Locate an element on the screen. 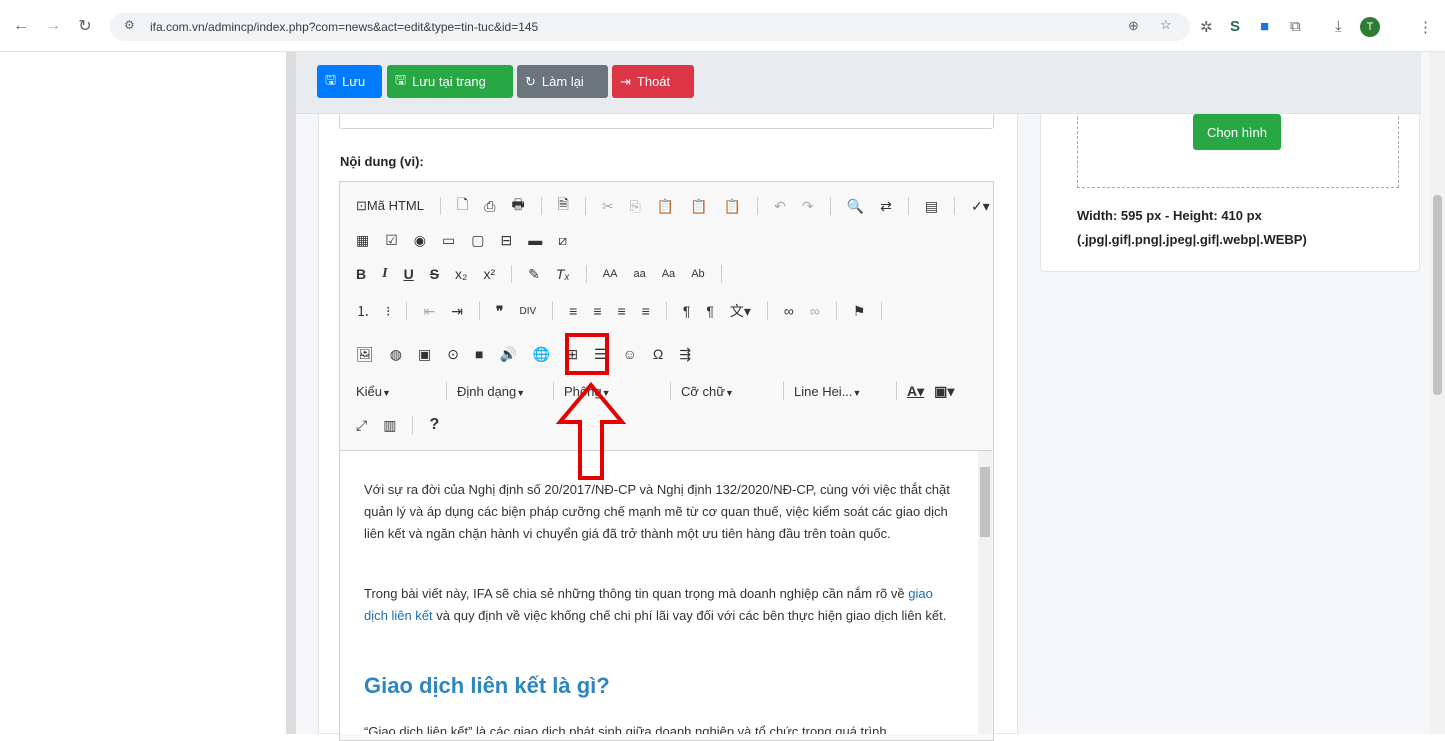 This screenshot has height=741, width=1445. youtube-icon: ▣ is located at coordinates (424, 354).